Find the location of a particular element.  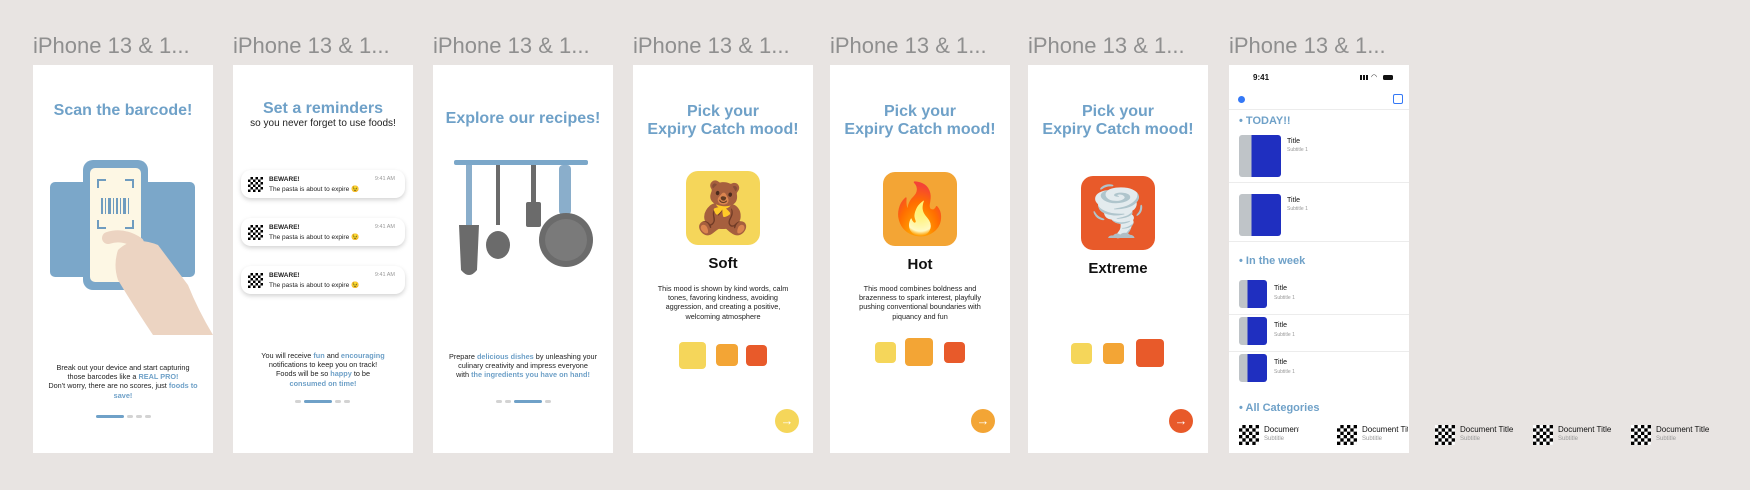

scan-icon is located at coordinates (1398, 99).